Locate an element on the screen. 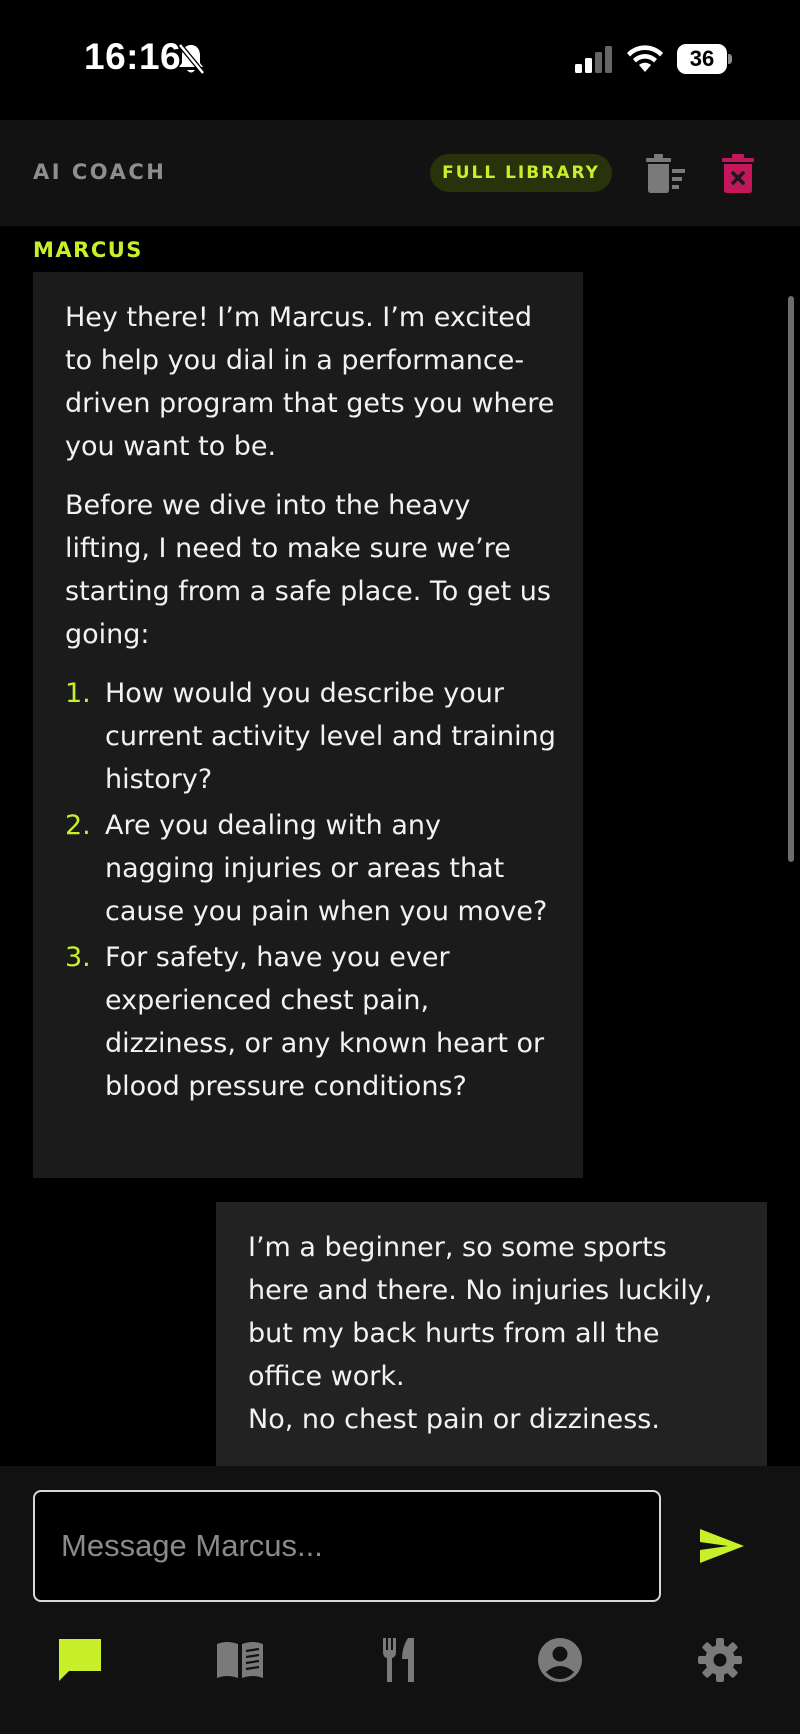  status-bar: 16:16 36 is located at coordinates (400, 60).